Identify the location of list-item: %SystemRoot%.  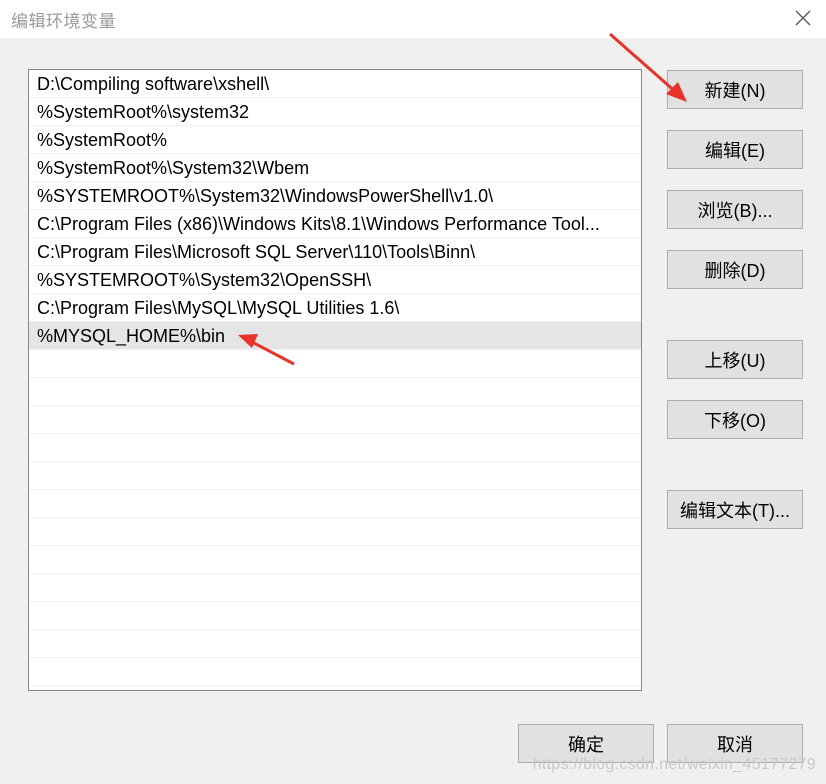
(335, 140).